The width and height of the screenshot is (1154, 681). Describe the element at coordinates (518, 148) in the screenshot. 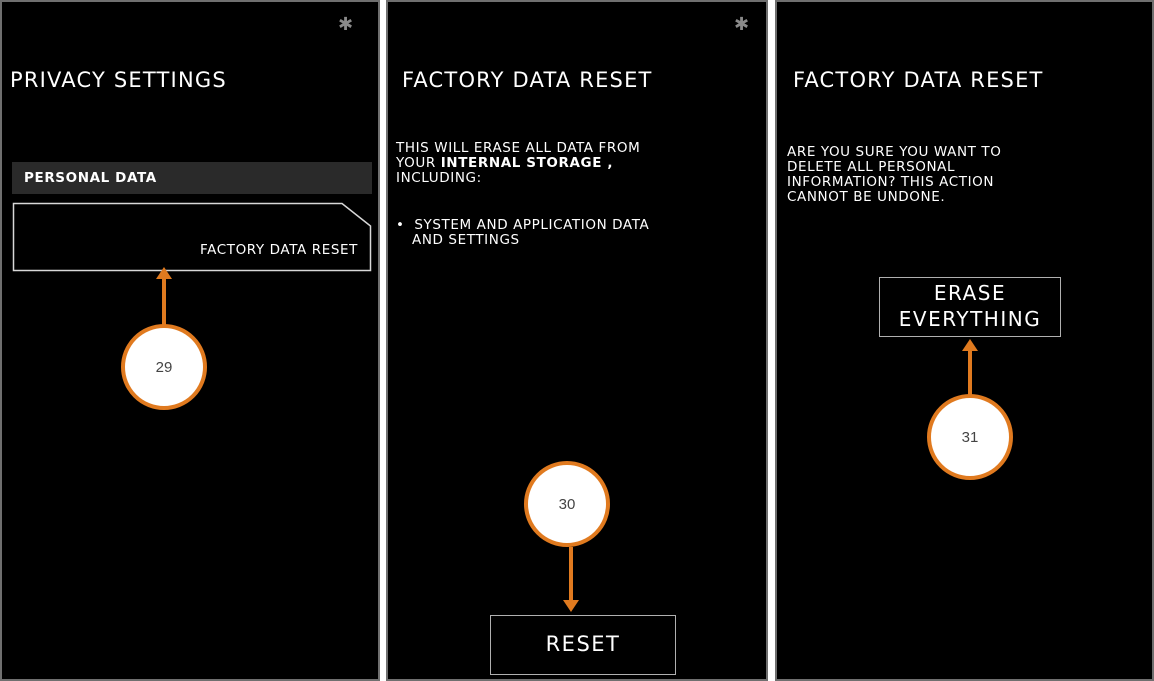

I see `warning-line-1: THIS WILL ERASE ALL DATA FROM` at that location.